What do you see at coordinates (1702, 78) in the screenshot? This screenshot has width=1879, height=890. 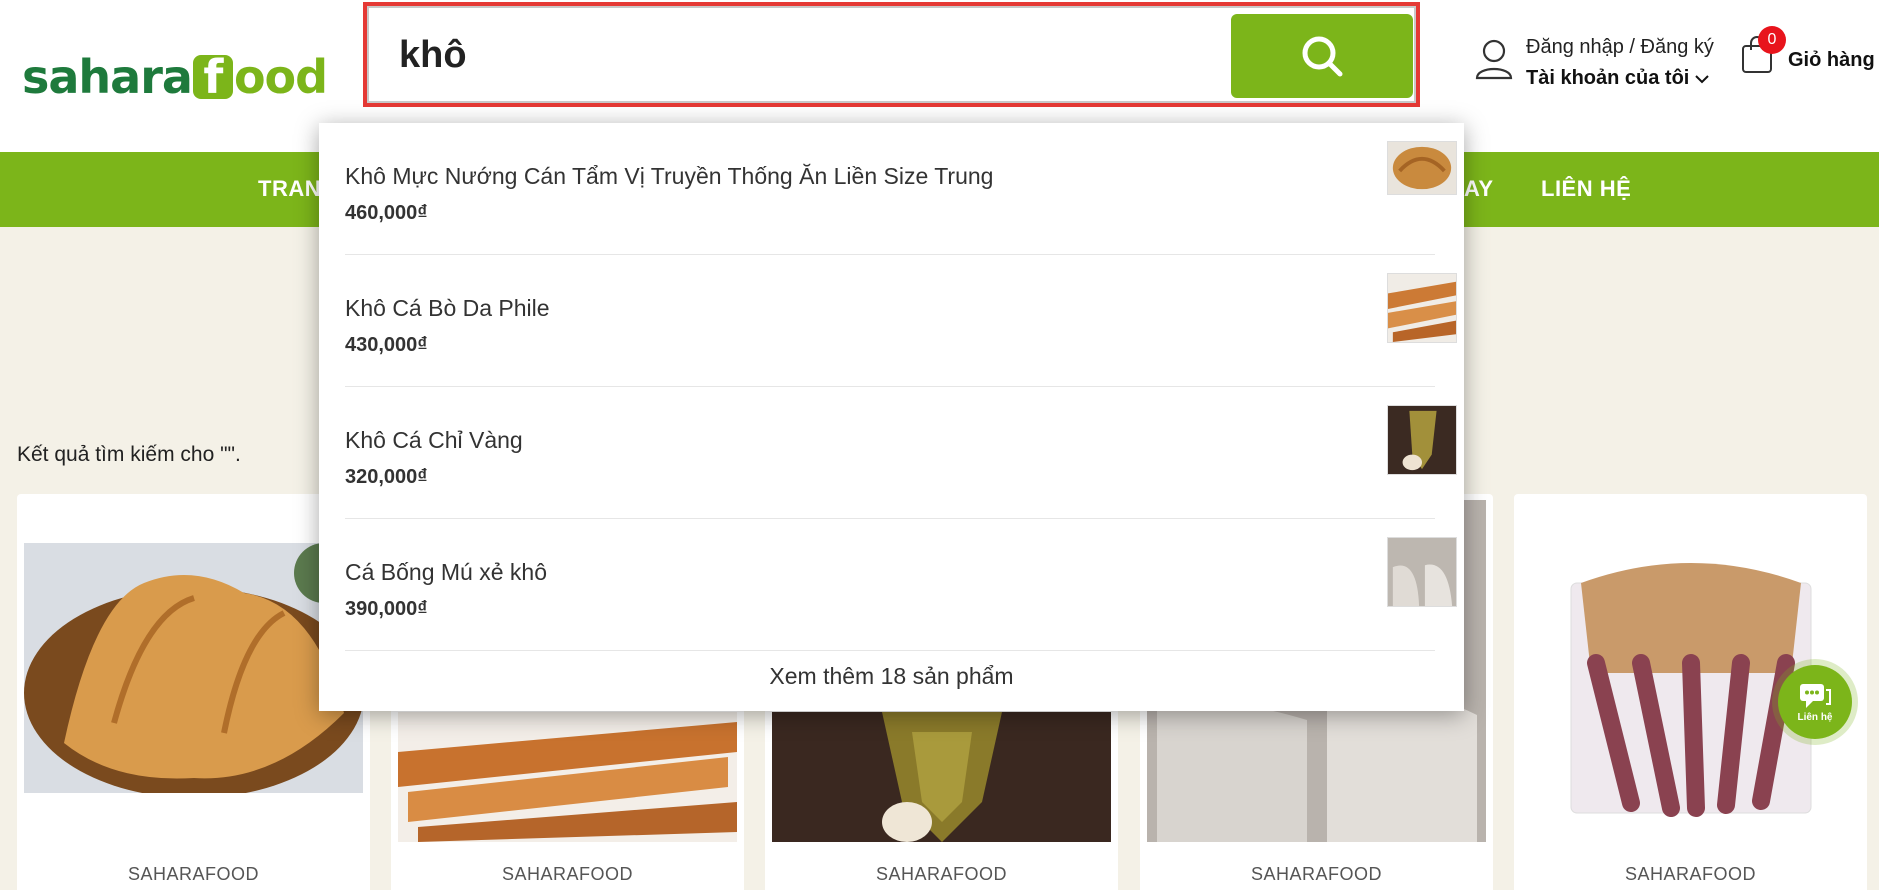 I see `chevron-down-icon` at bounding box center [1702, 78].